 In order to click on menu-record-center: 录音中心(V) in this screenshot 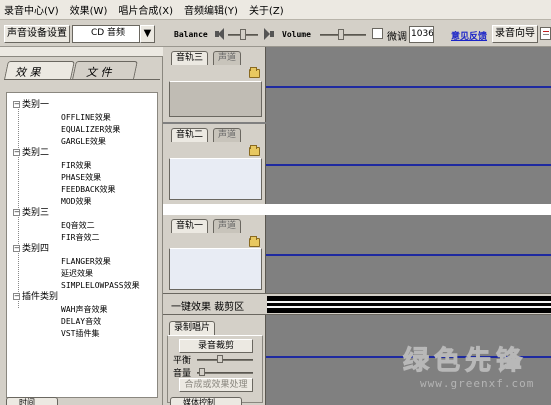, I will do `click(31, 9)`.